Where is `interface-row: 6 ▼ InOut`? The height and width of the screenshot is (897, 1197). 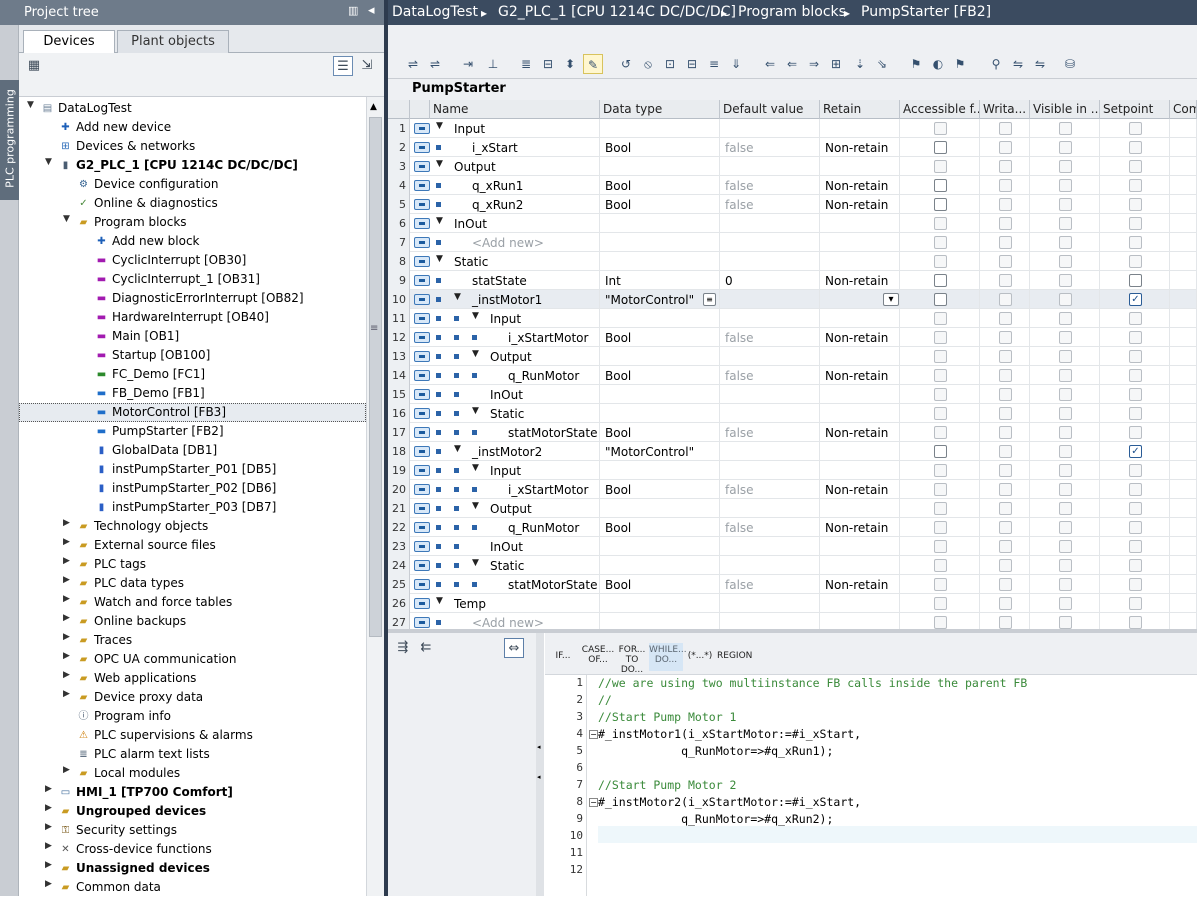 interface-row: 6 ▼ InOut is located at coordinates (792, 223).